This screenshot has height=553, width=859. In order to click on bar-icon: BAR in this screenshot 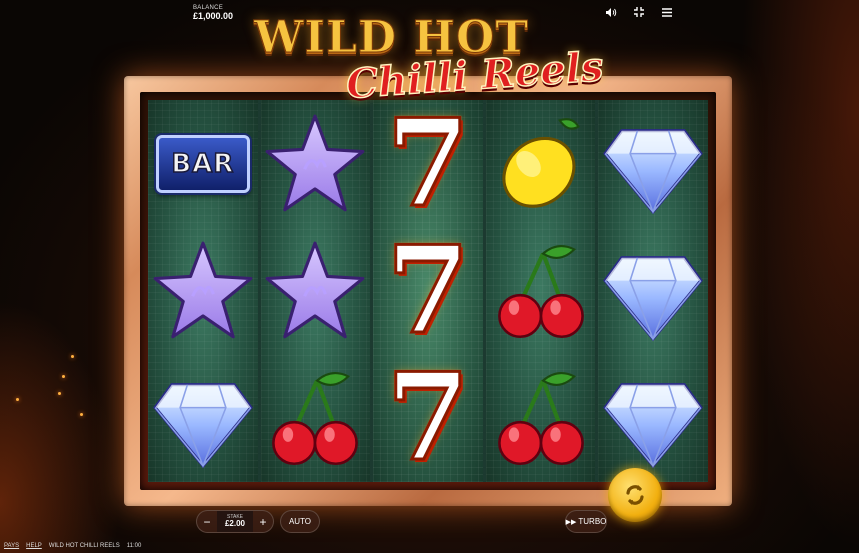, I will do `click(202, 163)`.